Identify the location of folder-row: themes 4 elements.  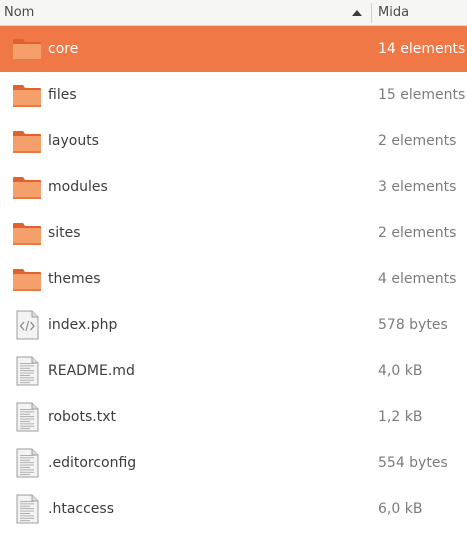
(233, 279).